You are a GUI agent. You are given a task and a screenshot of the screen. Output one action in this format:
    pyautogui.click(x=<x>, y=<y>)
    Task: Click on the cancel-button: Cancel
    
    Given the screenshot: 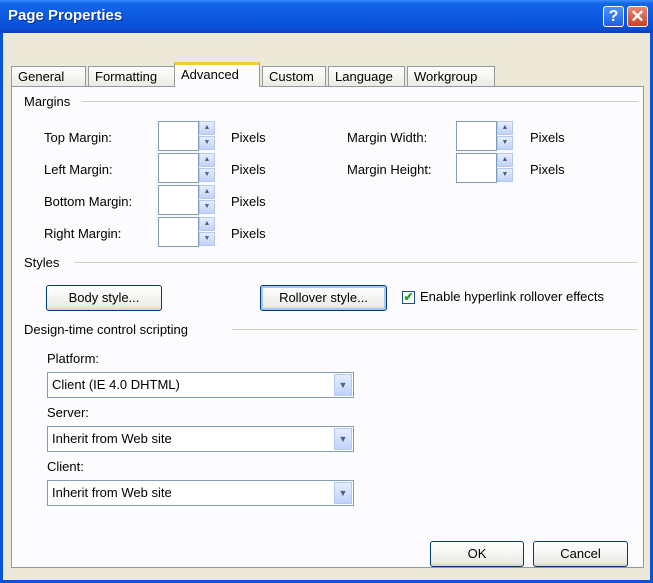 What is the action you would take?
    pyautogui.click(x=580, y=554)
    